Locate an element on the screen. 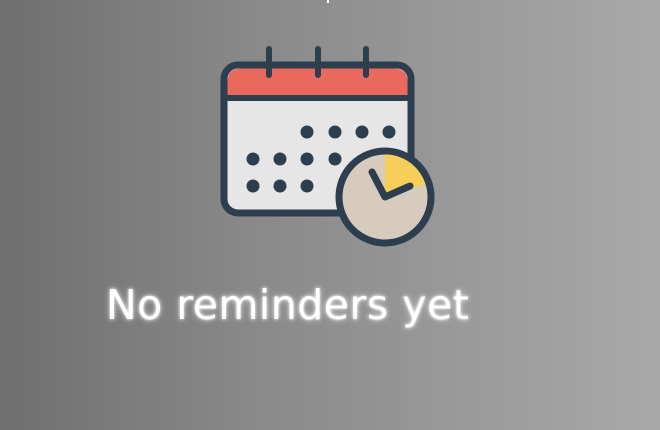 The image size is (660, 430). empty-state-message: No reminders yet is located at coordinates (288, 305).